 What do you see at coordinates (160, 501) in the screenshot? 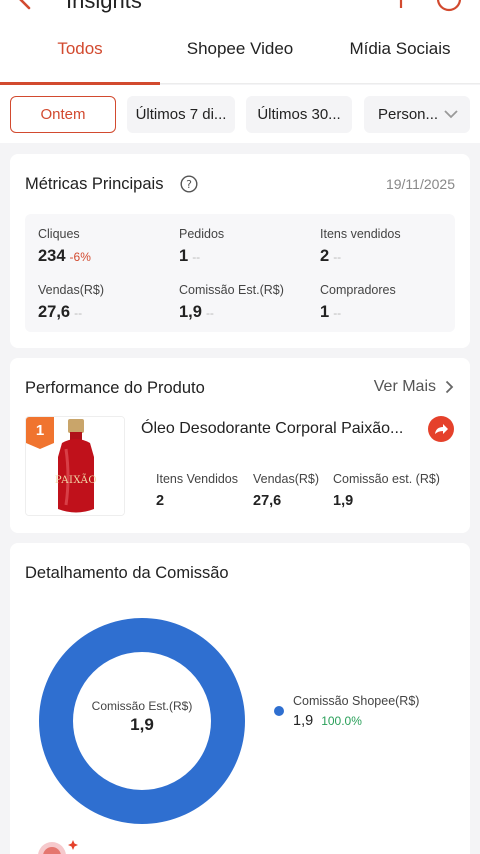
I see `product-stat-value: 2` at bounding box center [160, 501].